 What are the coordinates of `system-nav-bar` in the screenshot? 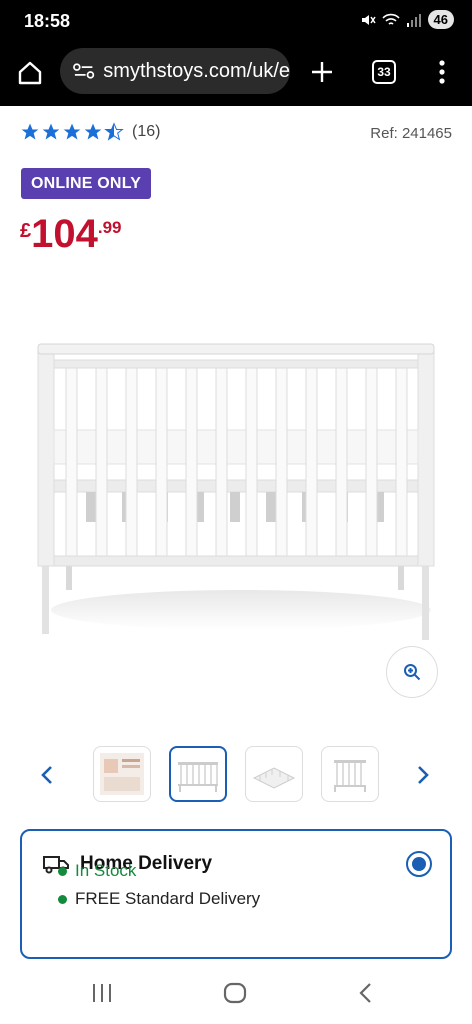 It's located at (236, 995).